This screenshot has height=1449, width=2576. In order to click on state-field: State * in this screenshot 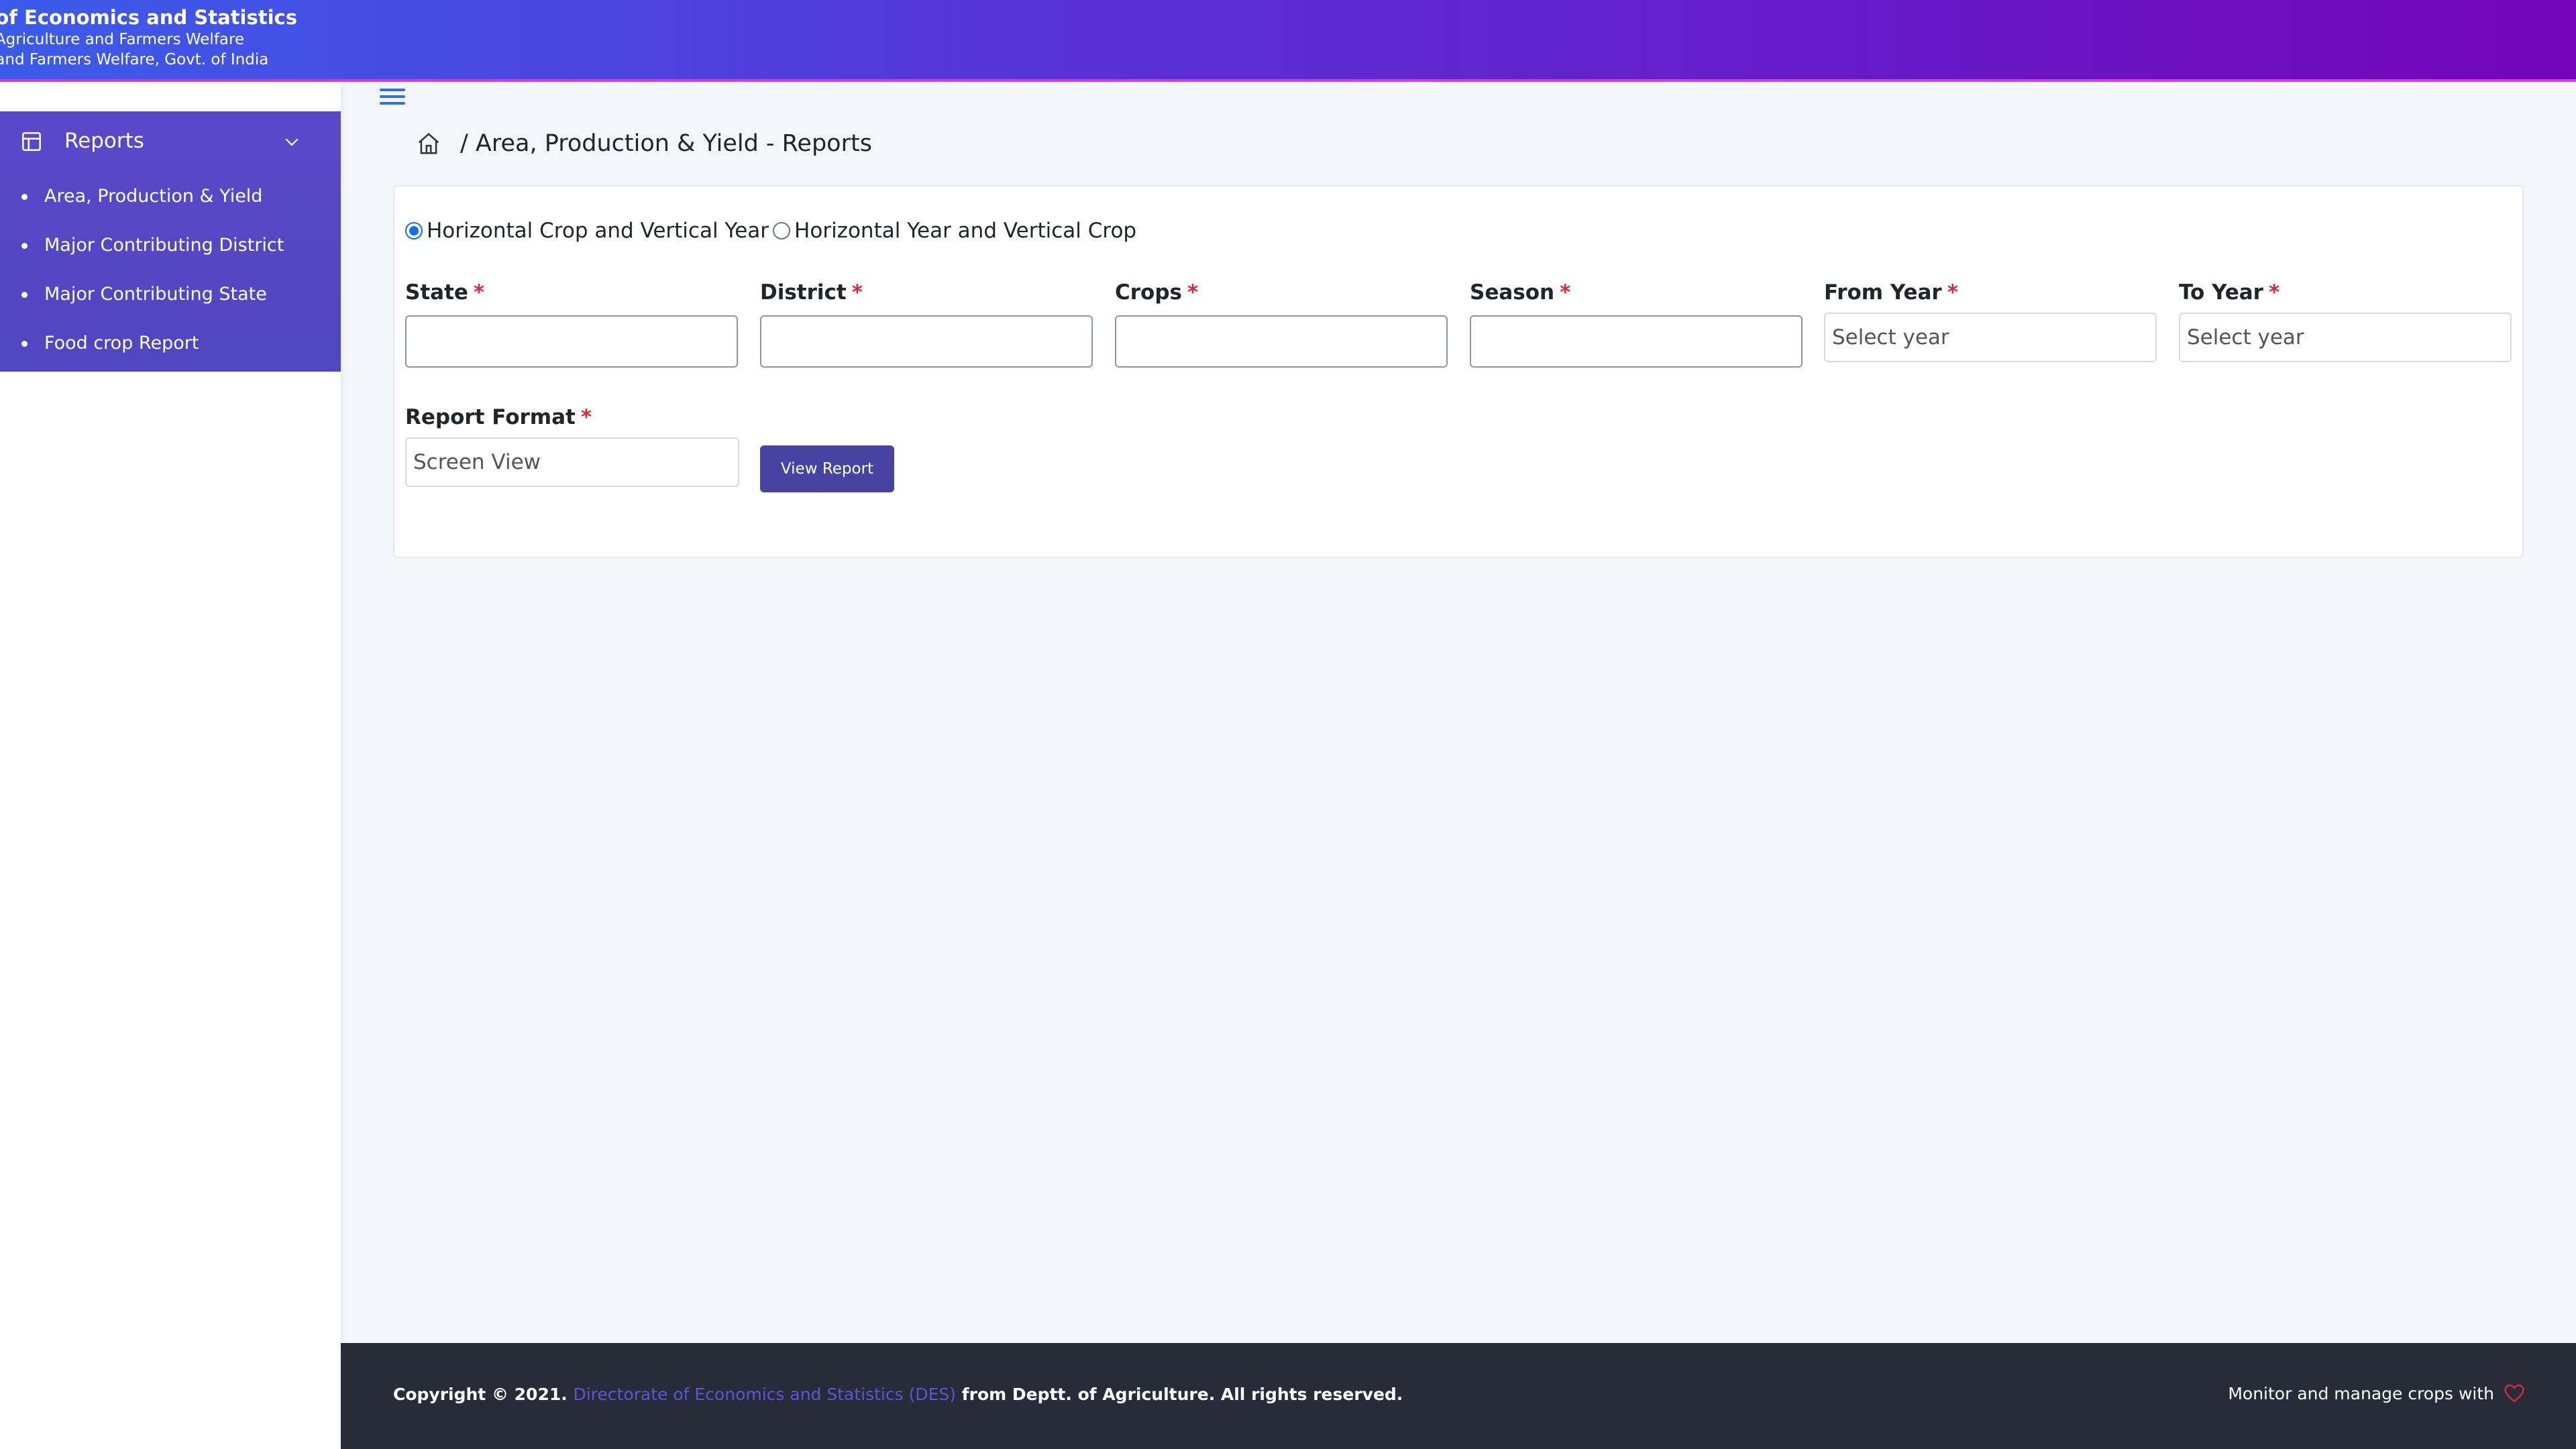, I will do `click(571, 323)`.